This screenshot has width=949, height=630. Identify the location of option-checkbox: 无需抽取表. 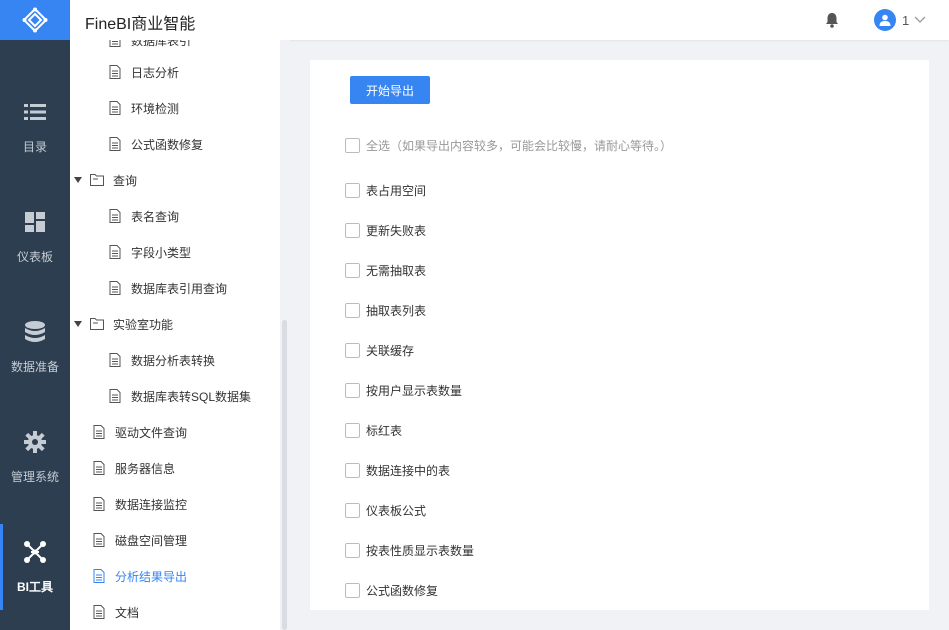
(385, 270).